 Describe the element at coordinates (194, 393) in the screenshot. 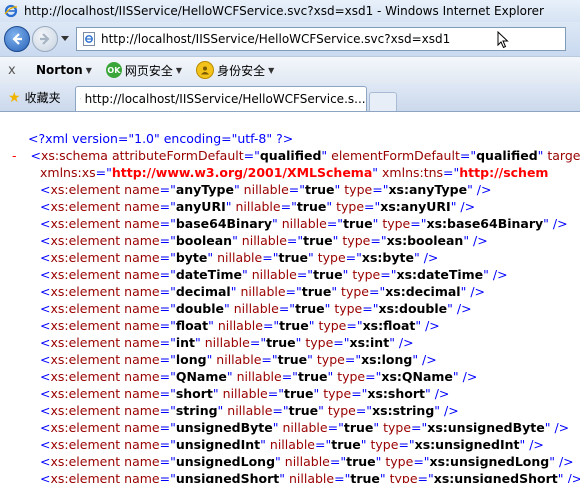

I see `element-name-value: short` at that location.